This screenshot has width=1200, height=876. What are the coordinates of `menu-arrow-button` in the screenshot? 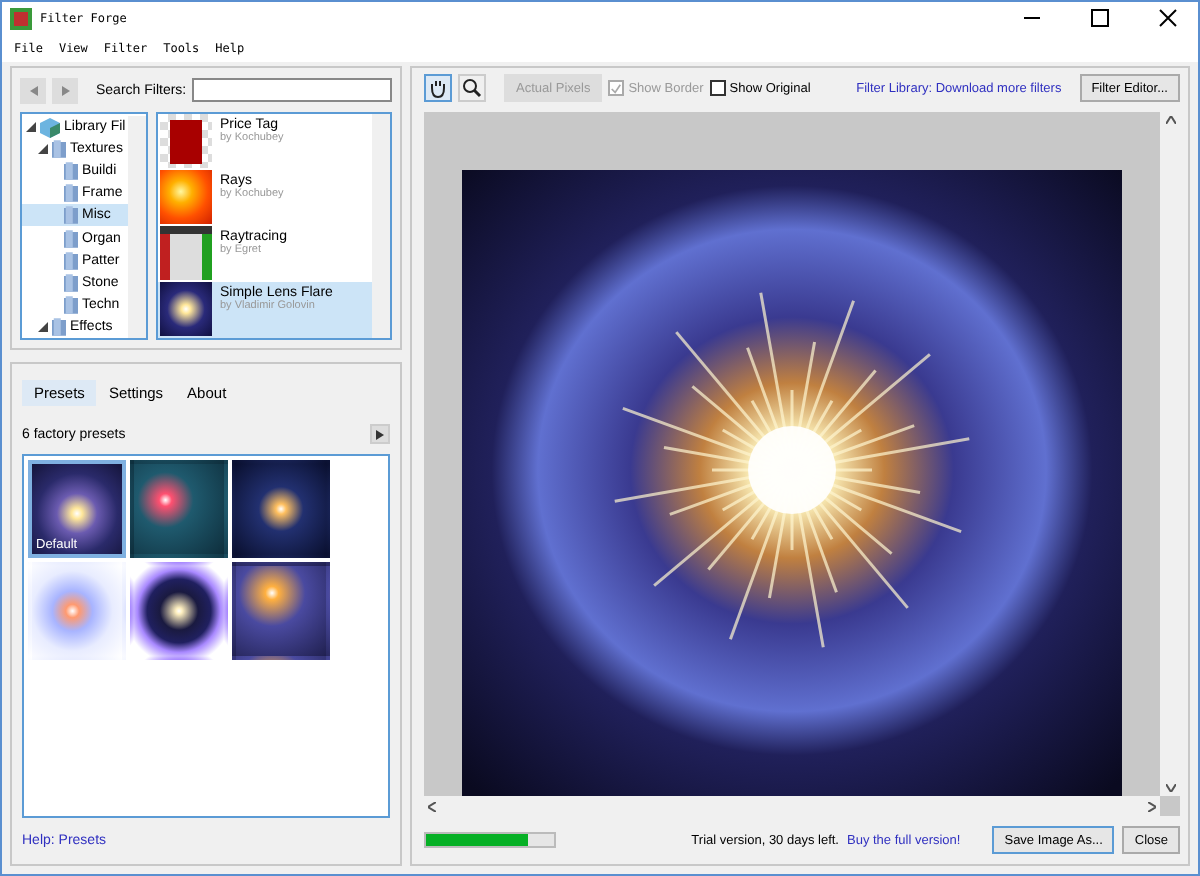 It's located at (380, 434).